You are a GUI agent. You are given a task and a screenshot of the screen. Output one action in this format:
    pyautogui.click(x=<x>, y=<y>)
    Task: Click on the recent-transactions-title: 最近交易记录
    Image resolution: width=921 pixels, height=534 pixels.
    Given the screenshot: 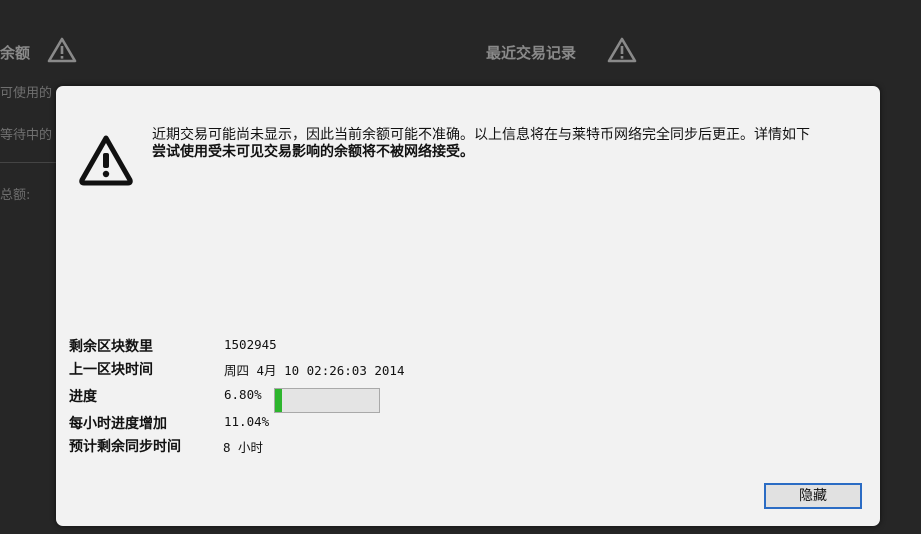 What is the action you would take?
    pyautogui.click(x=531, y=53)
    